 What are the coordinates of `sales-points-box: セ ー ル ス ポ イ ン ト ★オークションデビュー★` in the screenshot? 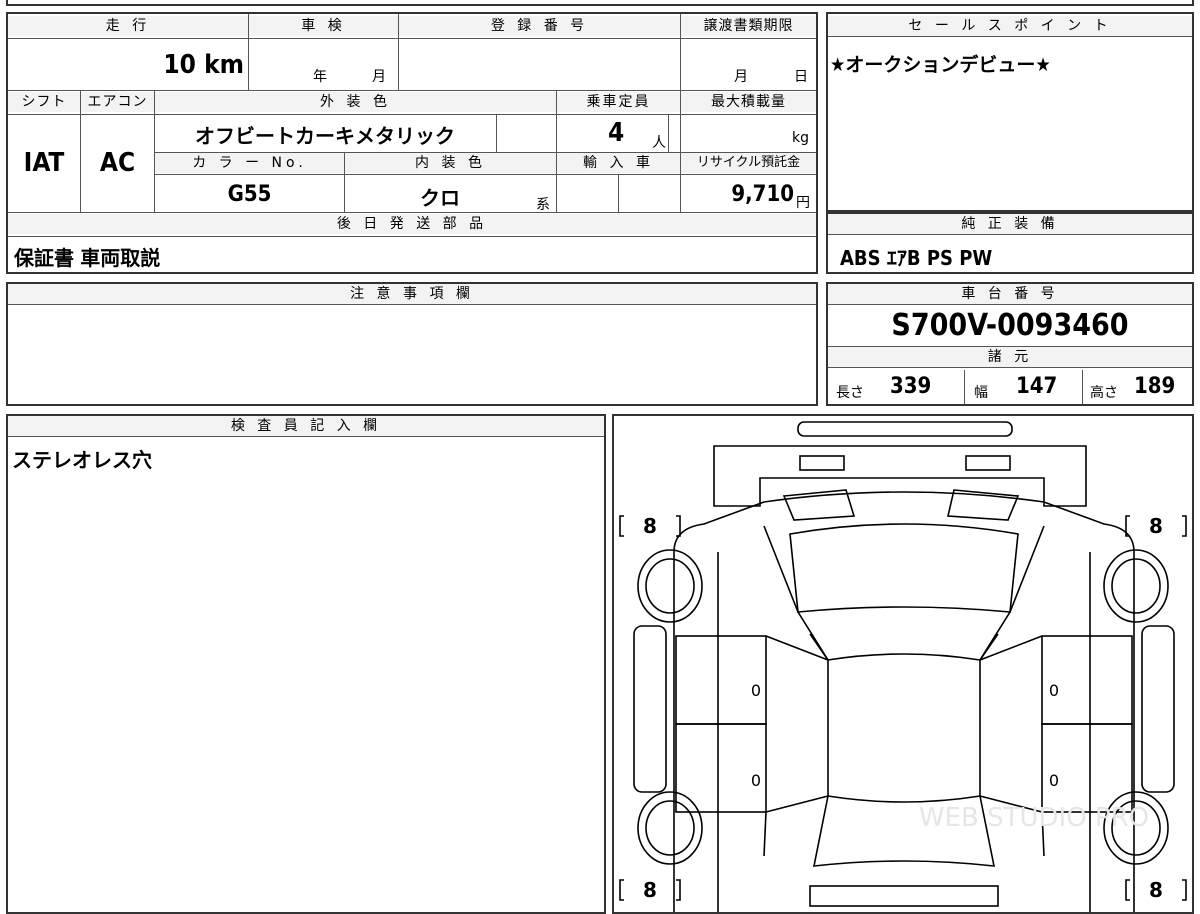 It's located at (1010, 112).